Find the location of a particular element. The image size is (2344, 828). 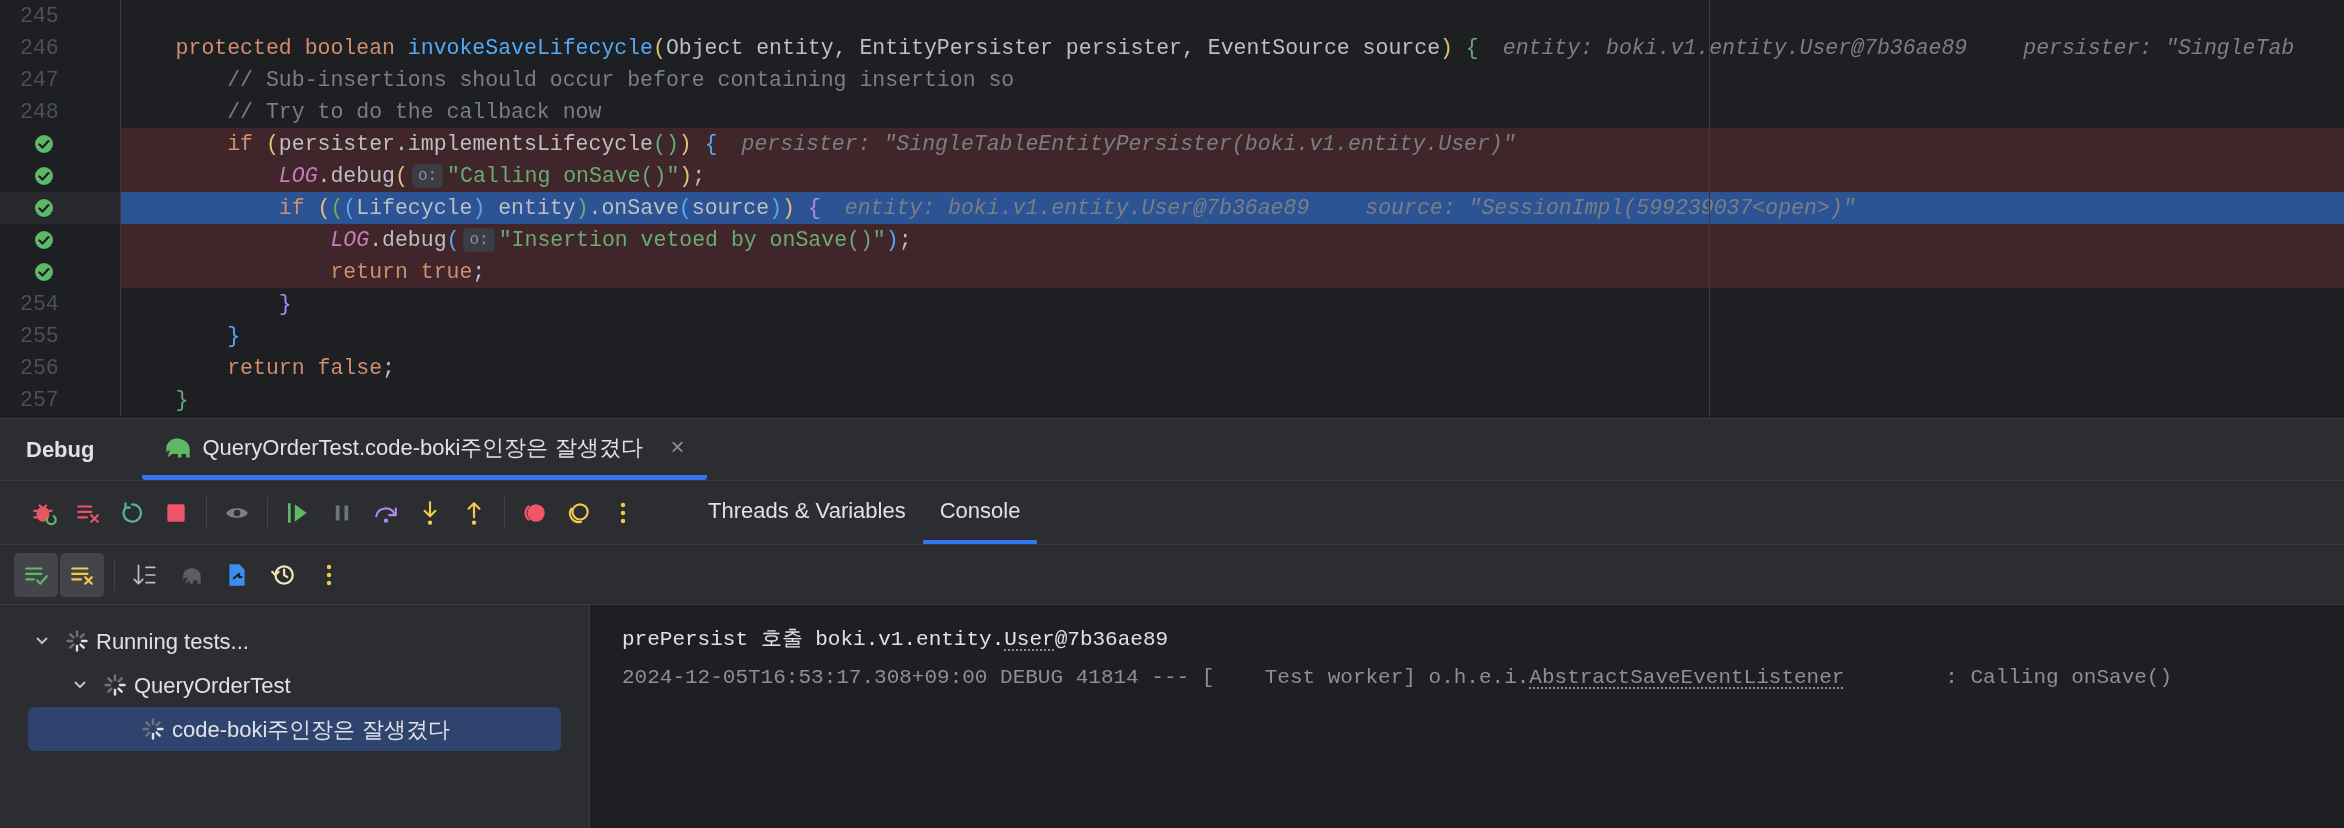

test-name: code-boki주인장은 잘생겼다 is located at coordinates (311, 729).